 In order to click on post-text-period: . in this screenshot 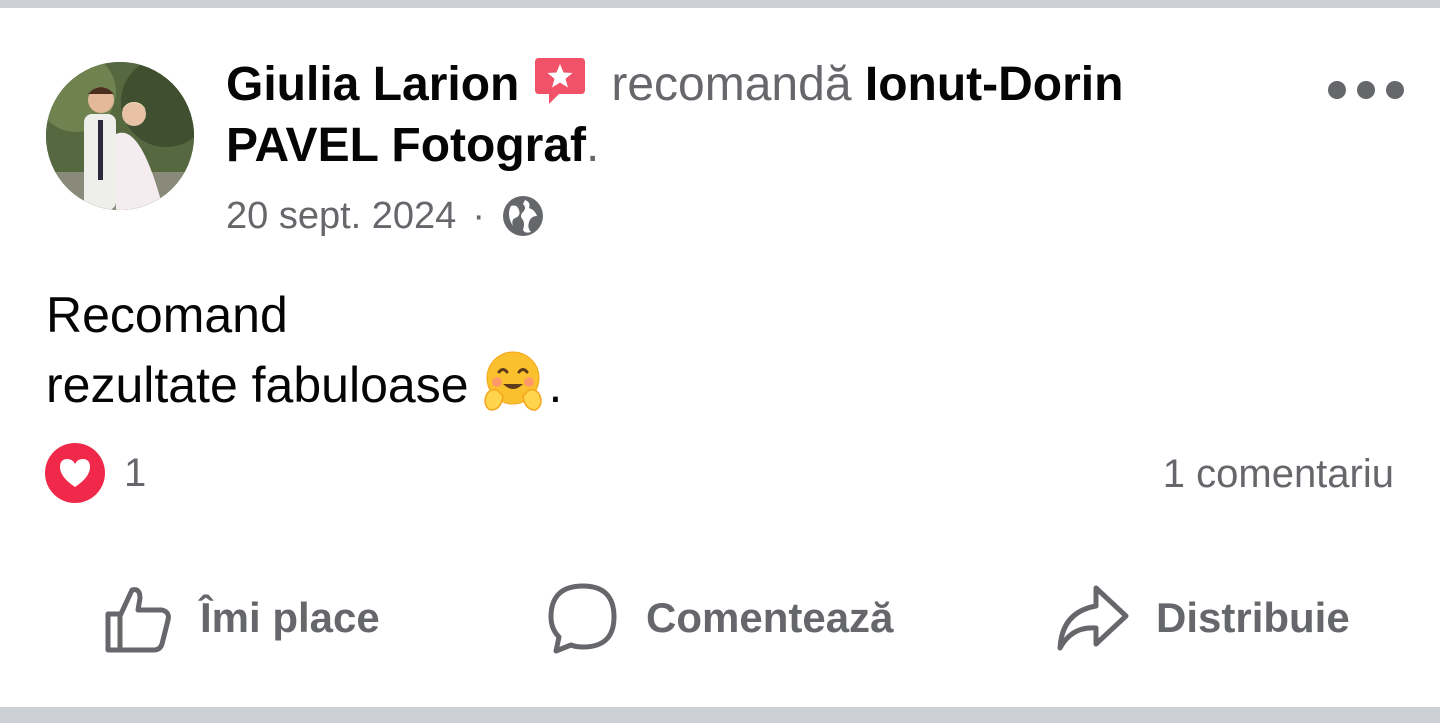, I will do `click(555, 385)`.